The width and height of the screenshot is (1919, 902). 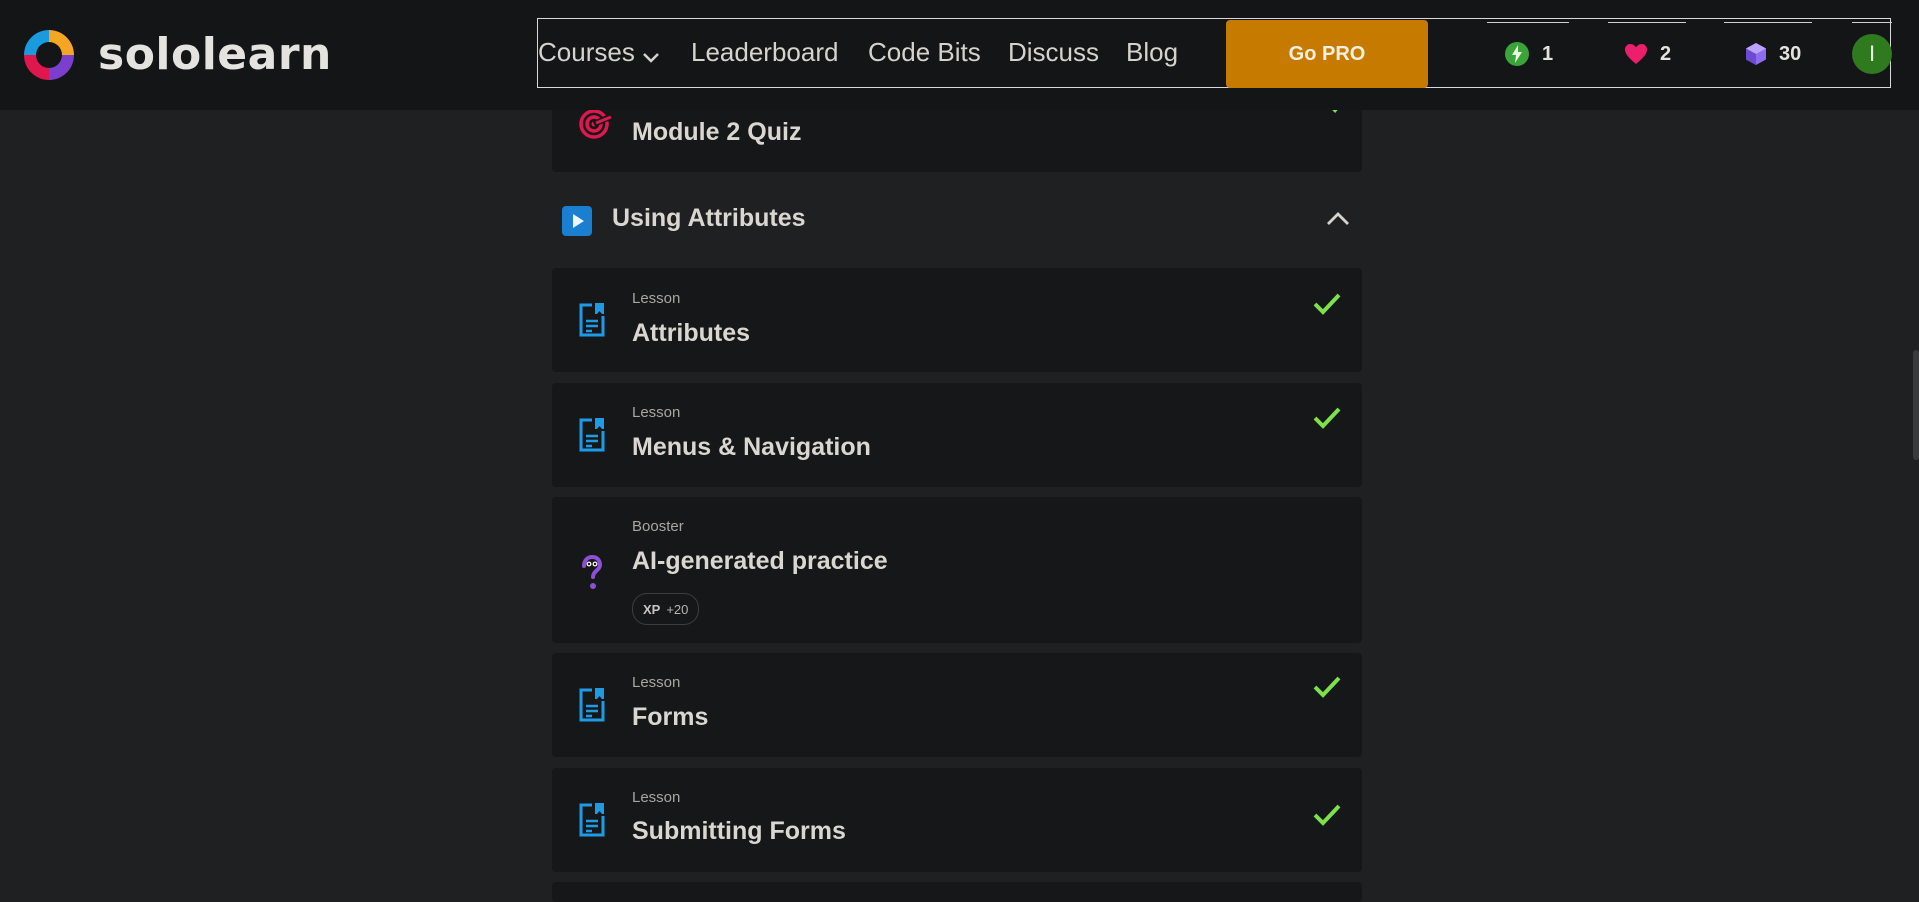 I want to click on sololearn-logo: sololearn, so click(x=175, y=55).